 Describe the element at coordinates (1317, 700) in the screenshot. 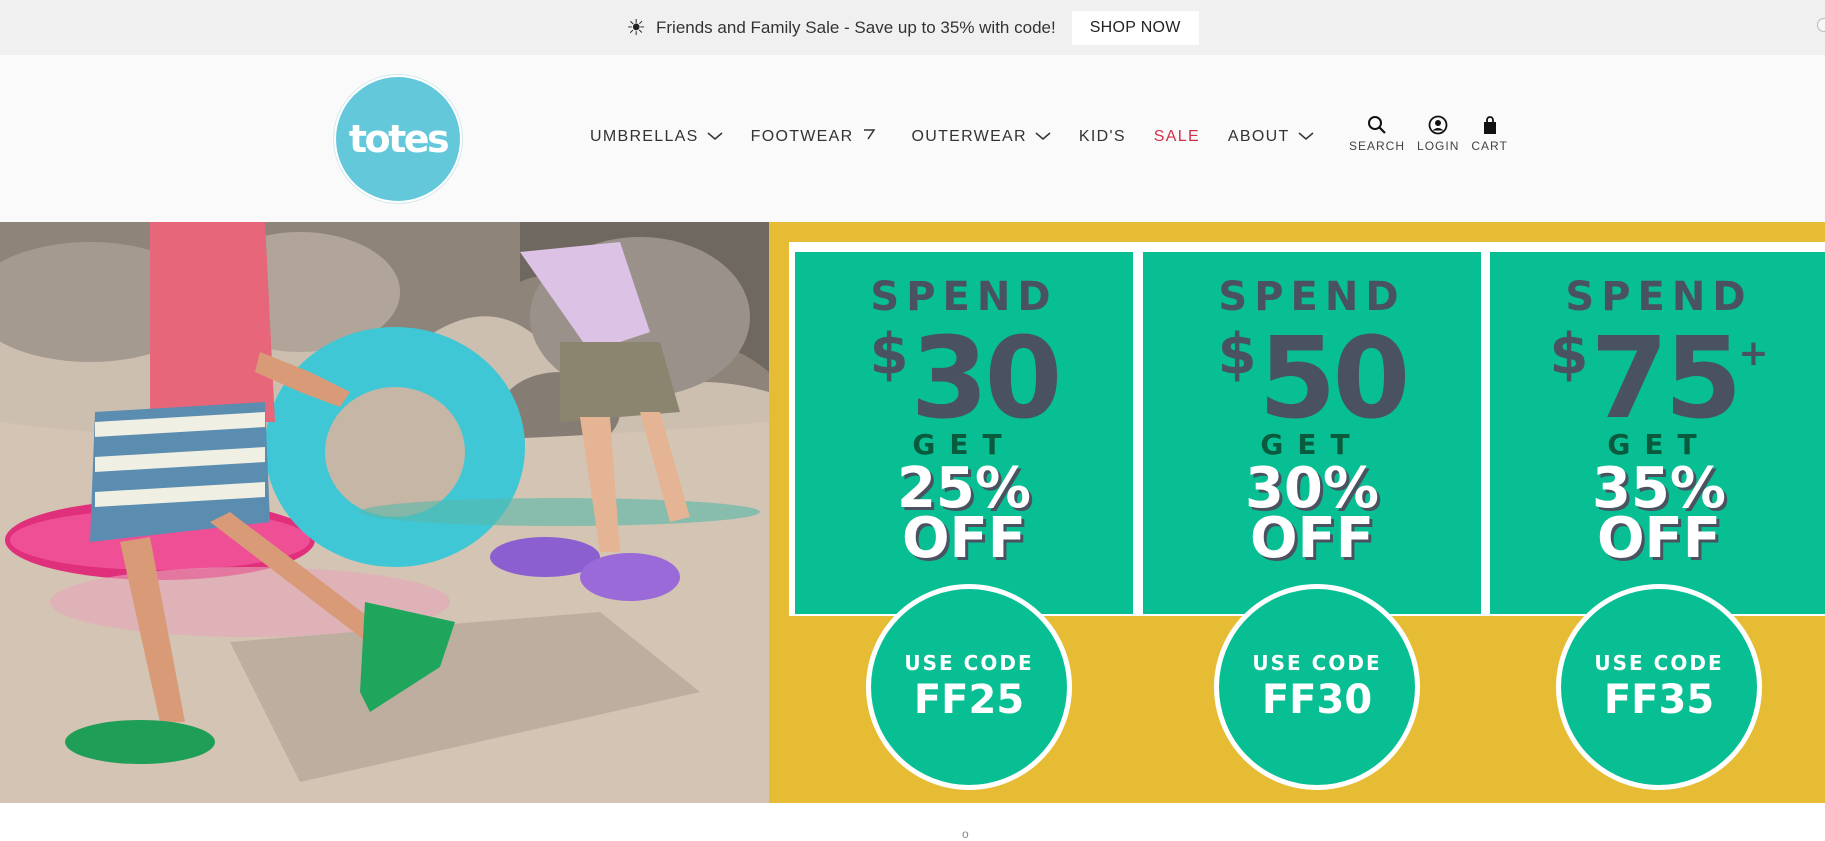

I see `promo-code: FF30` at that location.